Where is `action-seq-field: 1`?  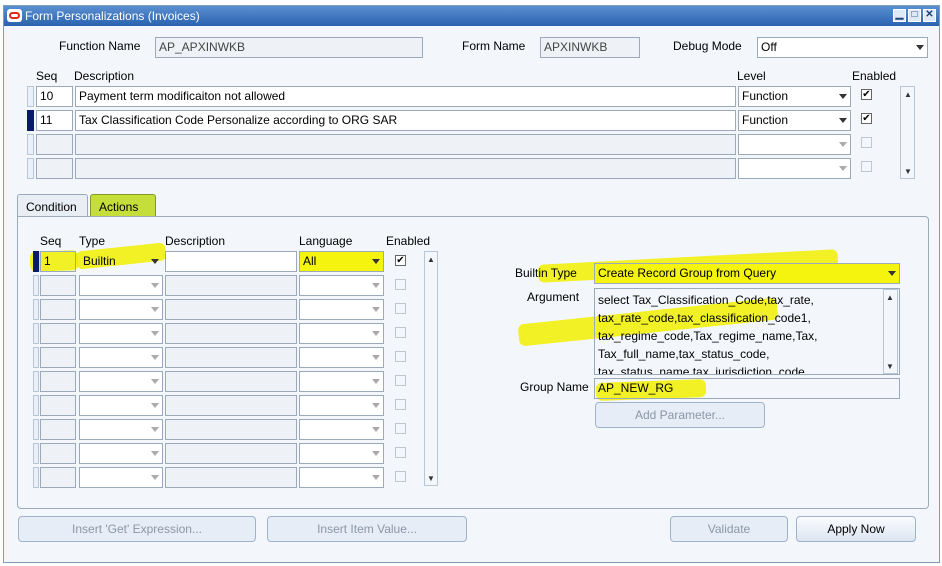 action-seq-field: 1 is located at coordinates (58, 261).